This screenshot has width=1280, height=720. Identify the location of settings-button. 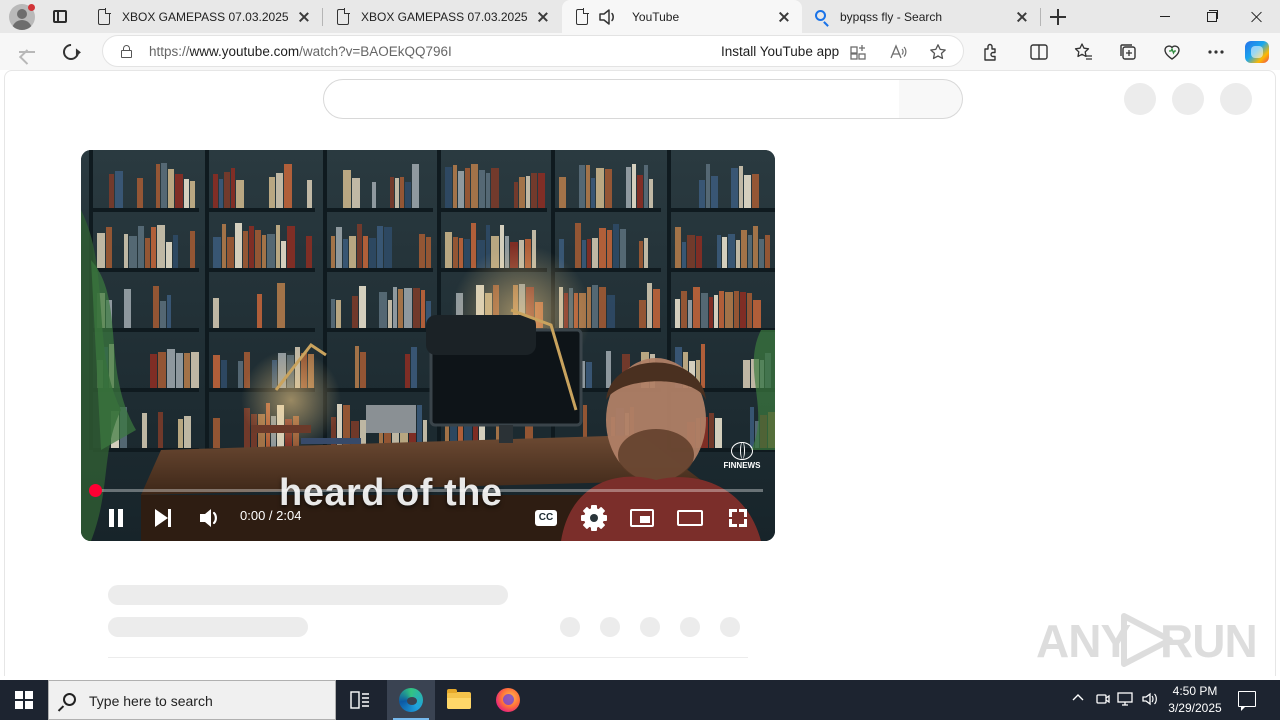
(594, 518).